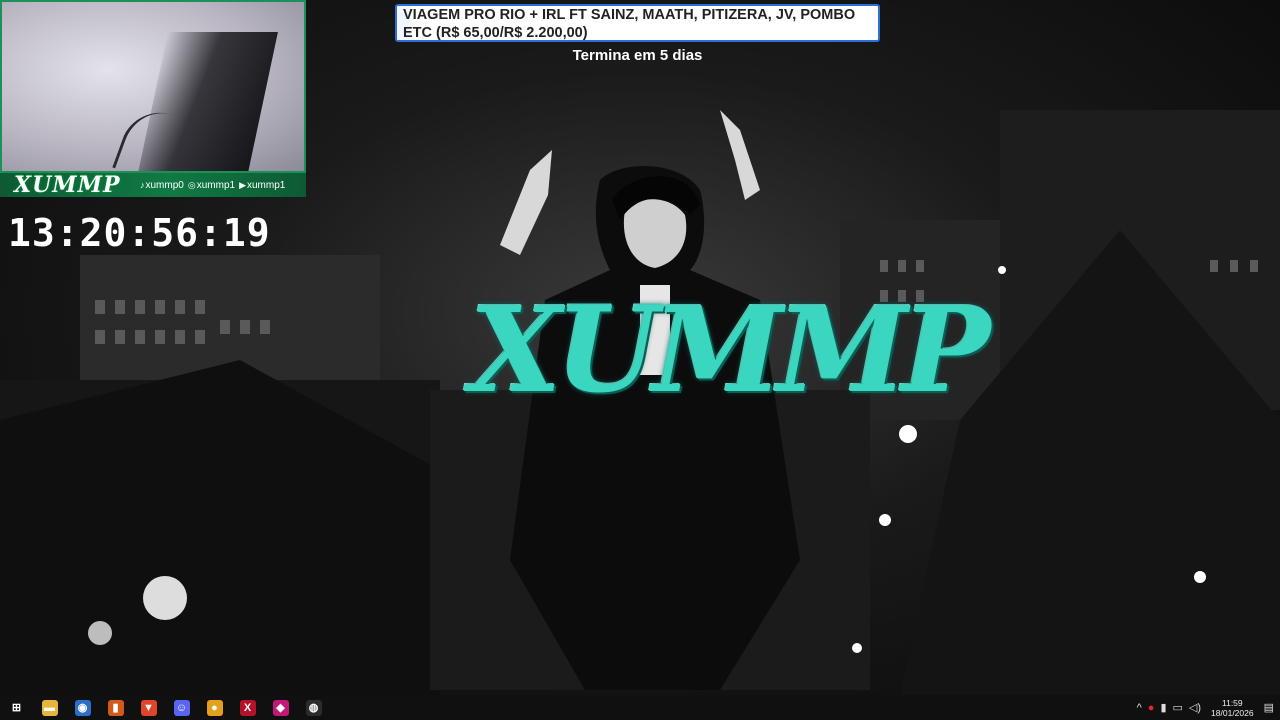 The width and height of the screenshot is (1280, 720). Describe the element at coordinates (1163, 707) in the screenshot. I see `mic-icon: ▮` at that location.